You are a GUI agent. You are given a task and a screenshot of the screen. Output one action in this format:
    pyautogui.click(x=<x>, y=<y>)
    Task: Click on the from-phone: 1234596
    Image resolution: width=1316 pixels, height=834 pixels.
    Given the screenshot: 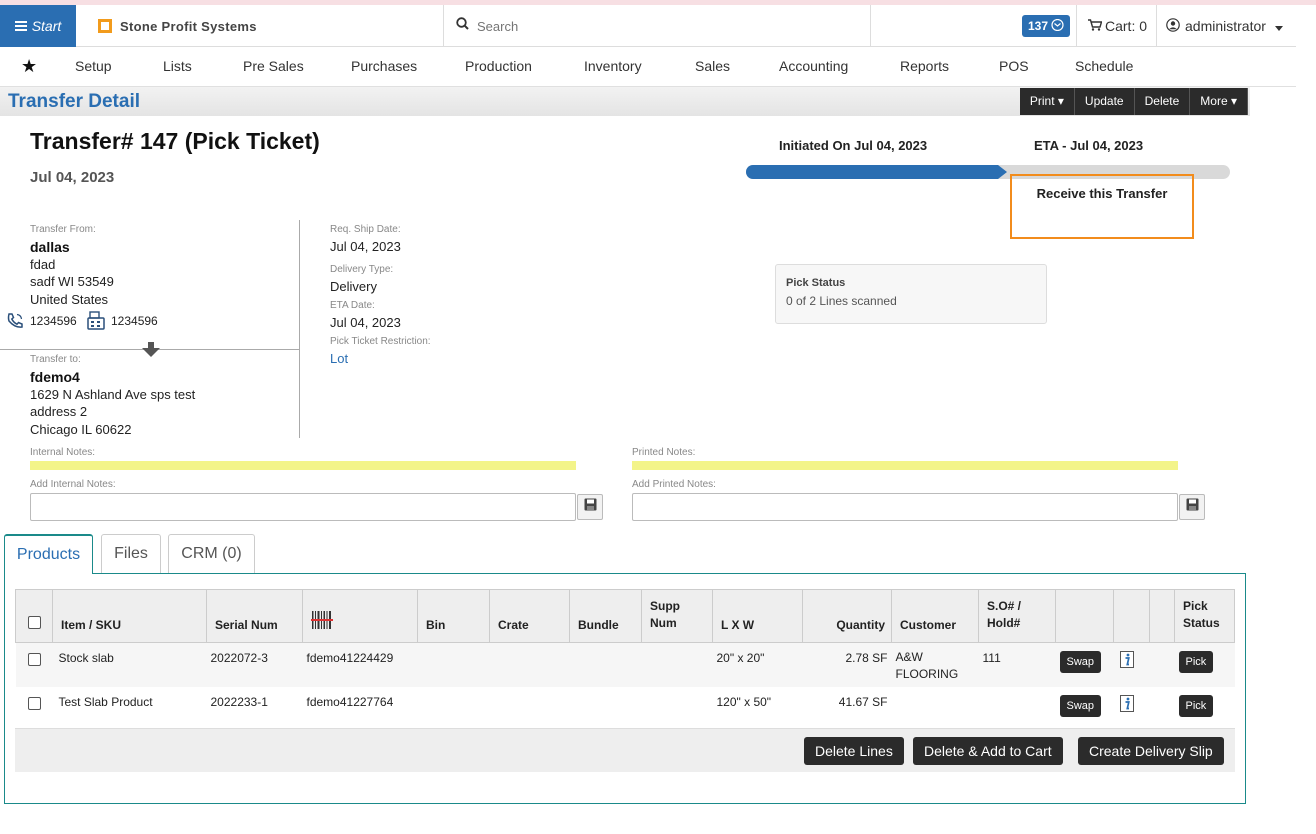 What is the action you would take?
    pyautogui.click(x=53, y=321)
    